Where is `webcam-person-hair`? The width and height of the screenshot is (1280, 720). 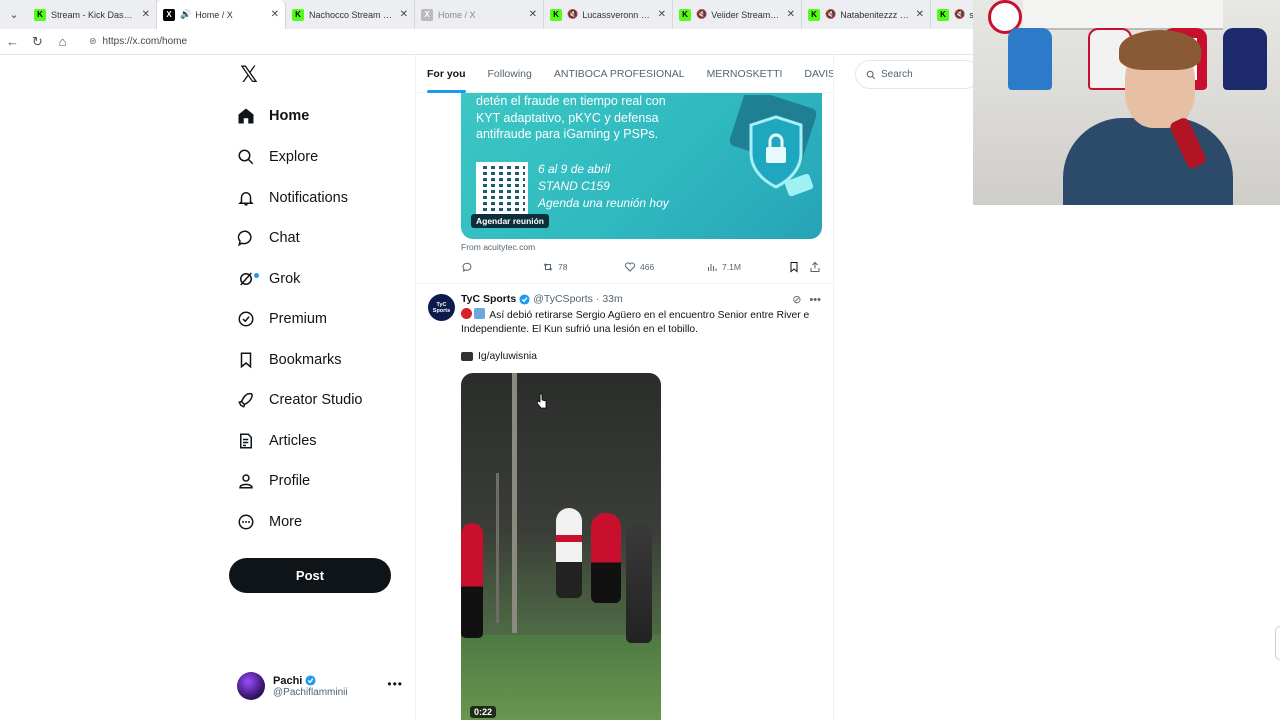 webcam-person-hair is located at coordinates (1160, 50).